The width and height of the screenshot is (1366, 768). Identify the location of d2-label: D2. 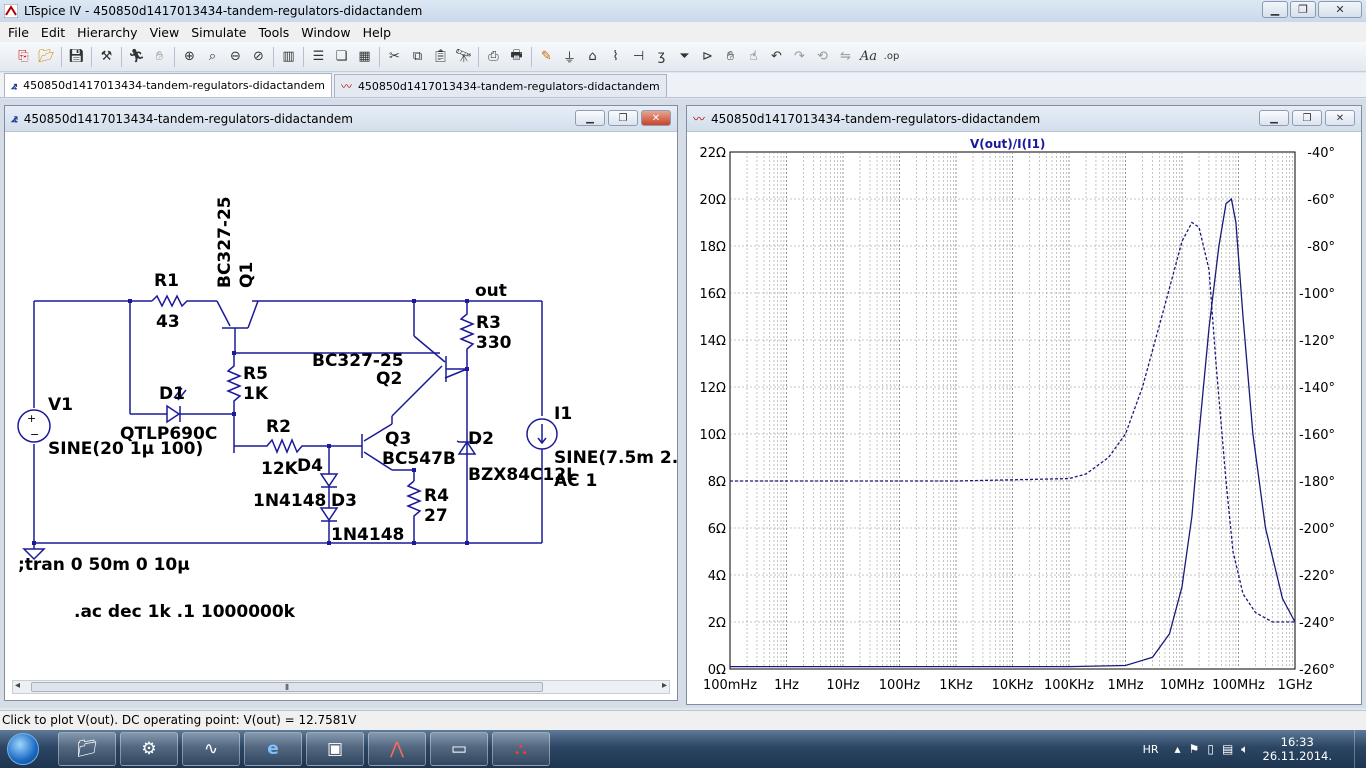
(481, 439).